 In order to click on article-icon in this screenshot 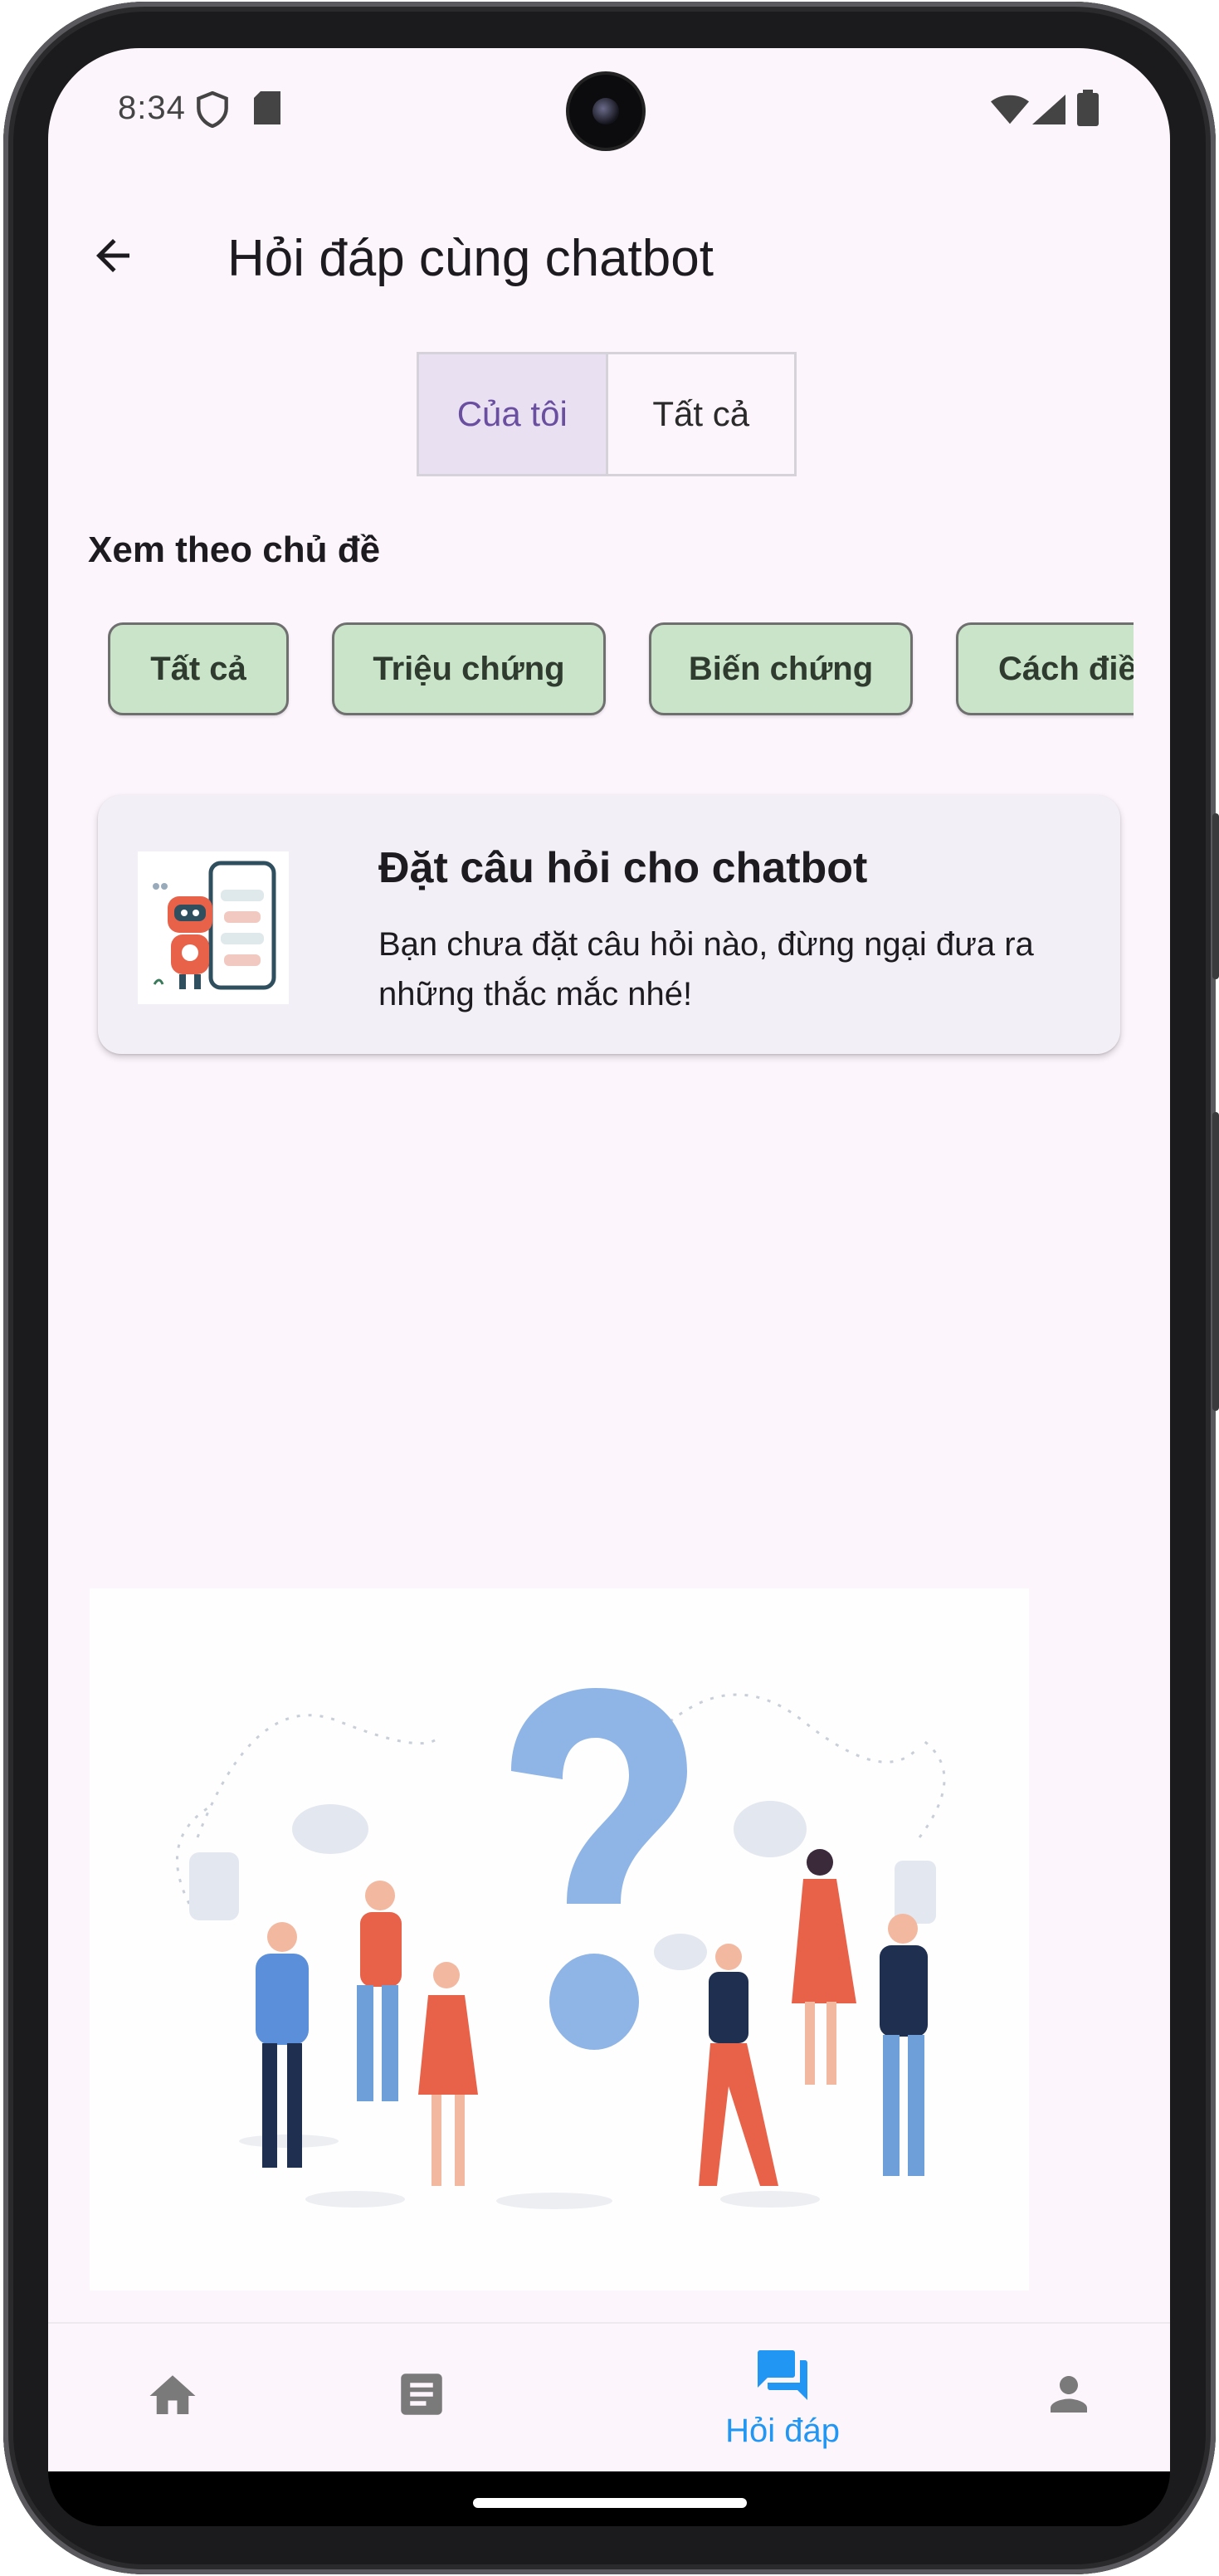, I will do `click(422, 2397)`.